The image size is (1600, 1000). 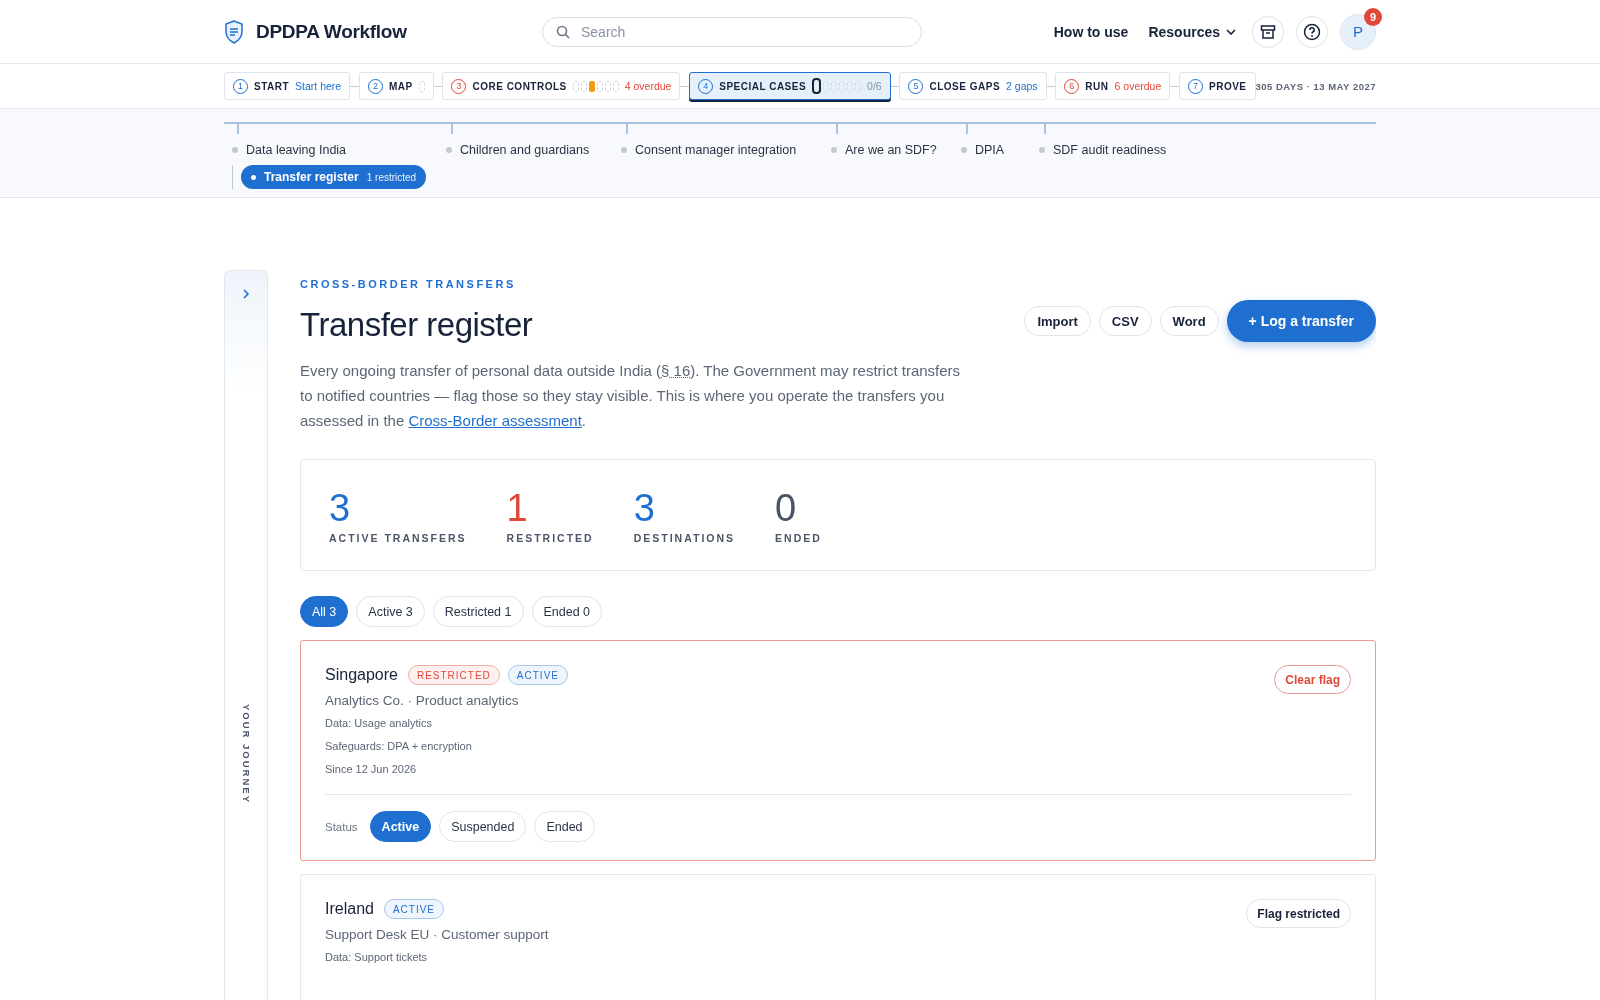 What do you see at coordinates (564, 826) in the screenshot?
I see `status-option: Ended` at bounding box center [564, 826].